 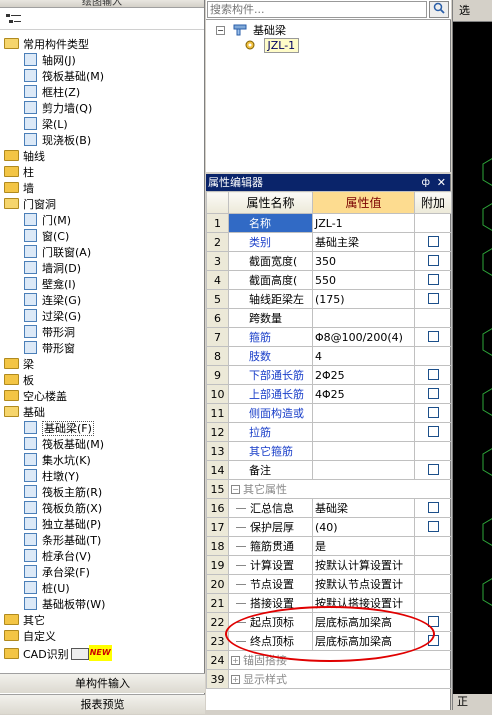 I want to click on property-row: 1 名称 JZL-1, so click(x=329, y=223).